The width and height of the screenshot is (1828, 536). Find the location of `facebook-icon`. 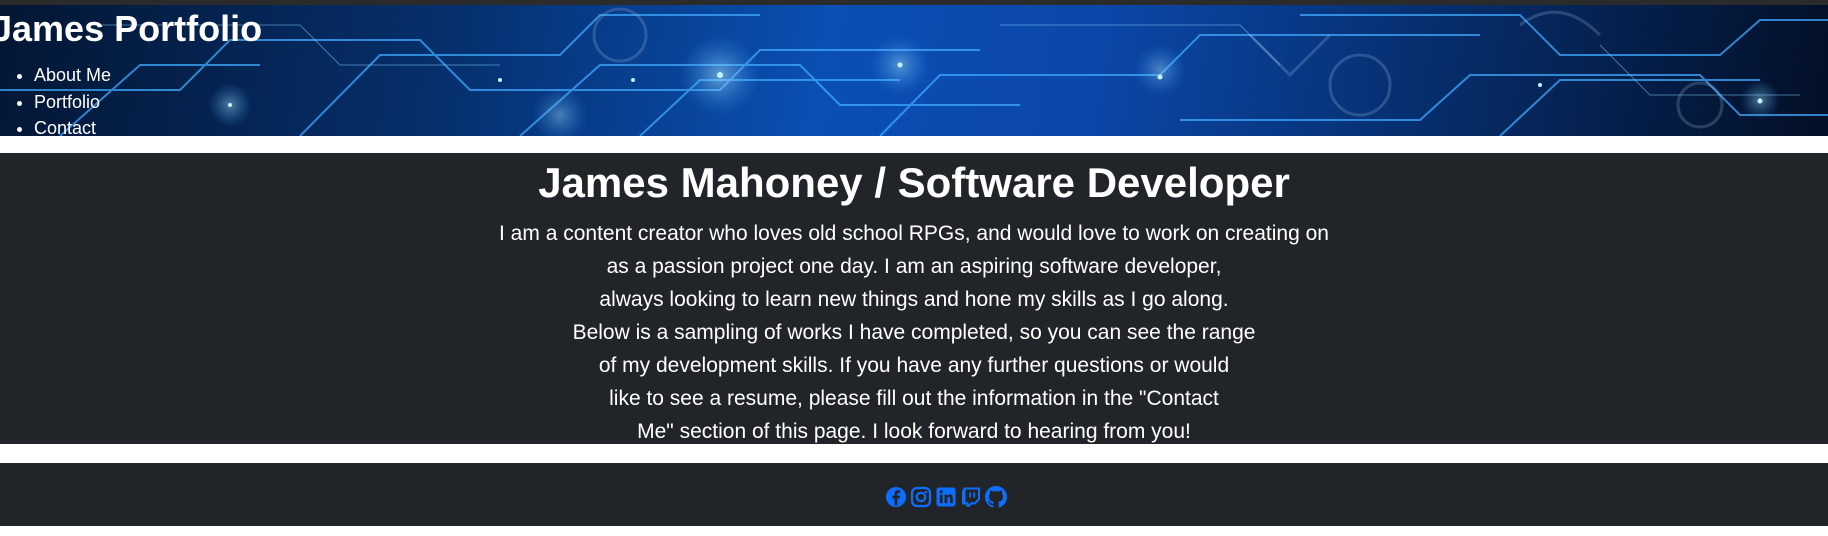

facebook-icon is located at coordinates (896, 497).